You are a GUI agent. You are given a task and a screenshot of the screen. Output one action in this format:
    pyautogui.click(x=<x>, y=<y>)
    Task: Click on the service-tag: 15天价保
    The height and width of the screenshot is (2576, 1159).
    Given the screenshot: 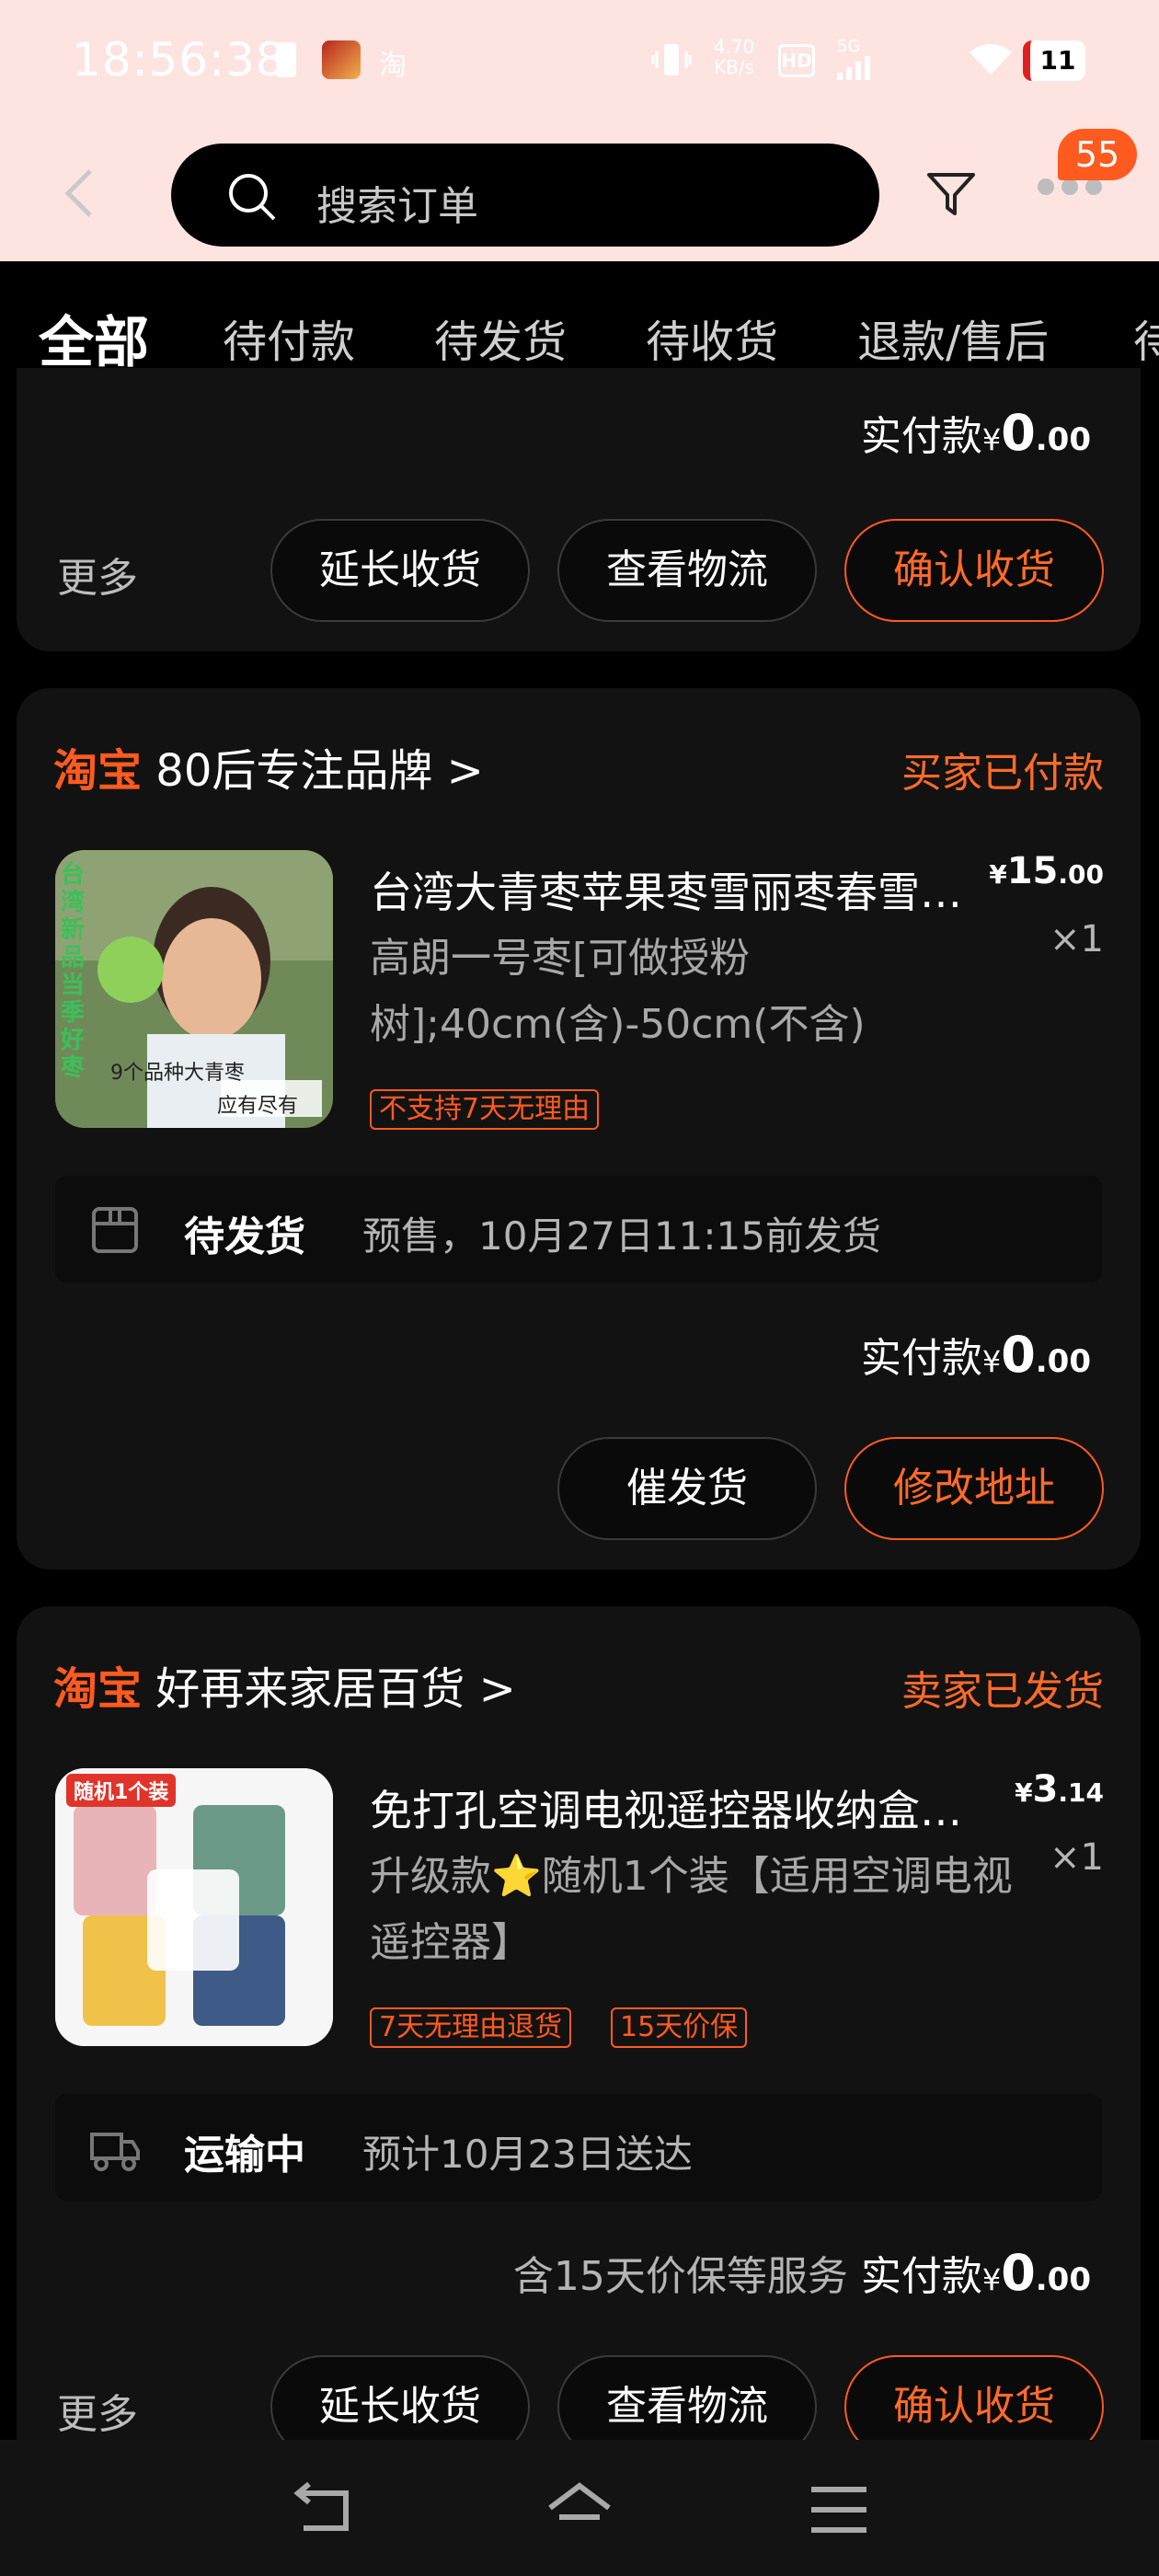 What is the action you would take?
    pyautogui.click(x=679, y=2028)
    